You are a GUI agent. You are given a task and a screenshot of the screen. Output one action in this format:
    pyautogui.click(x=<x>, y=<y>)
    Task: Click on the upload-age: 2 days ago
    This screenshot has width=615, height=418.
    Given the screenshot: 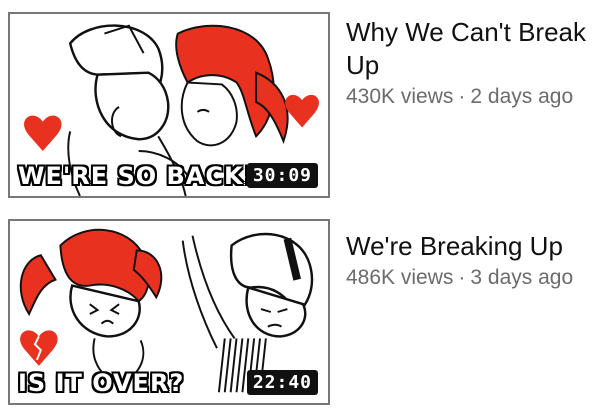 What is the action you would take?
    pyautogui.click(x=522, y=96)
    